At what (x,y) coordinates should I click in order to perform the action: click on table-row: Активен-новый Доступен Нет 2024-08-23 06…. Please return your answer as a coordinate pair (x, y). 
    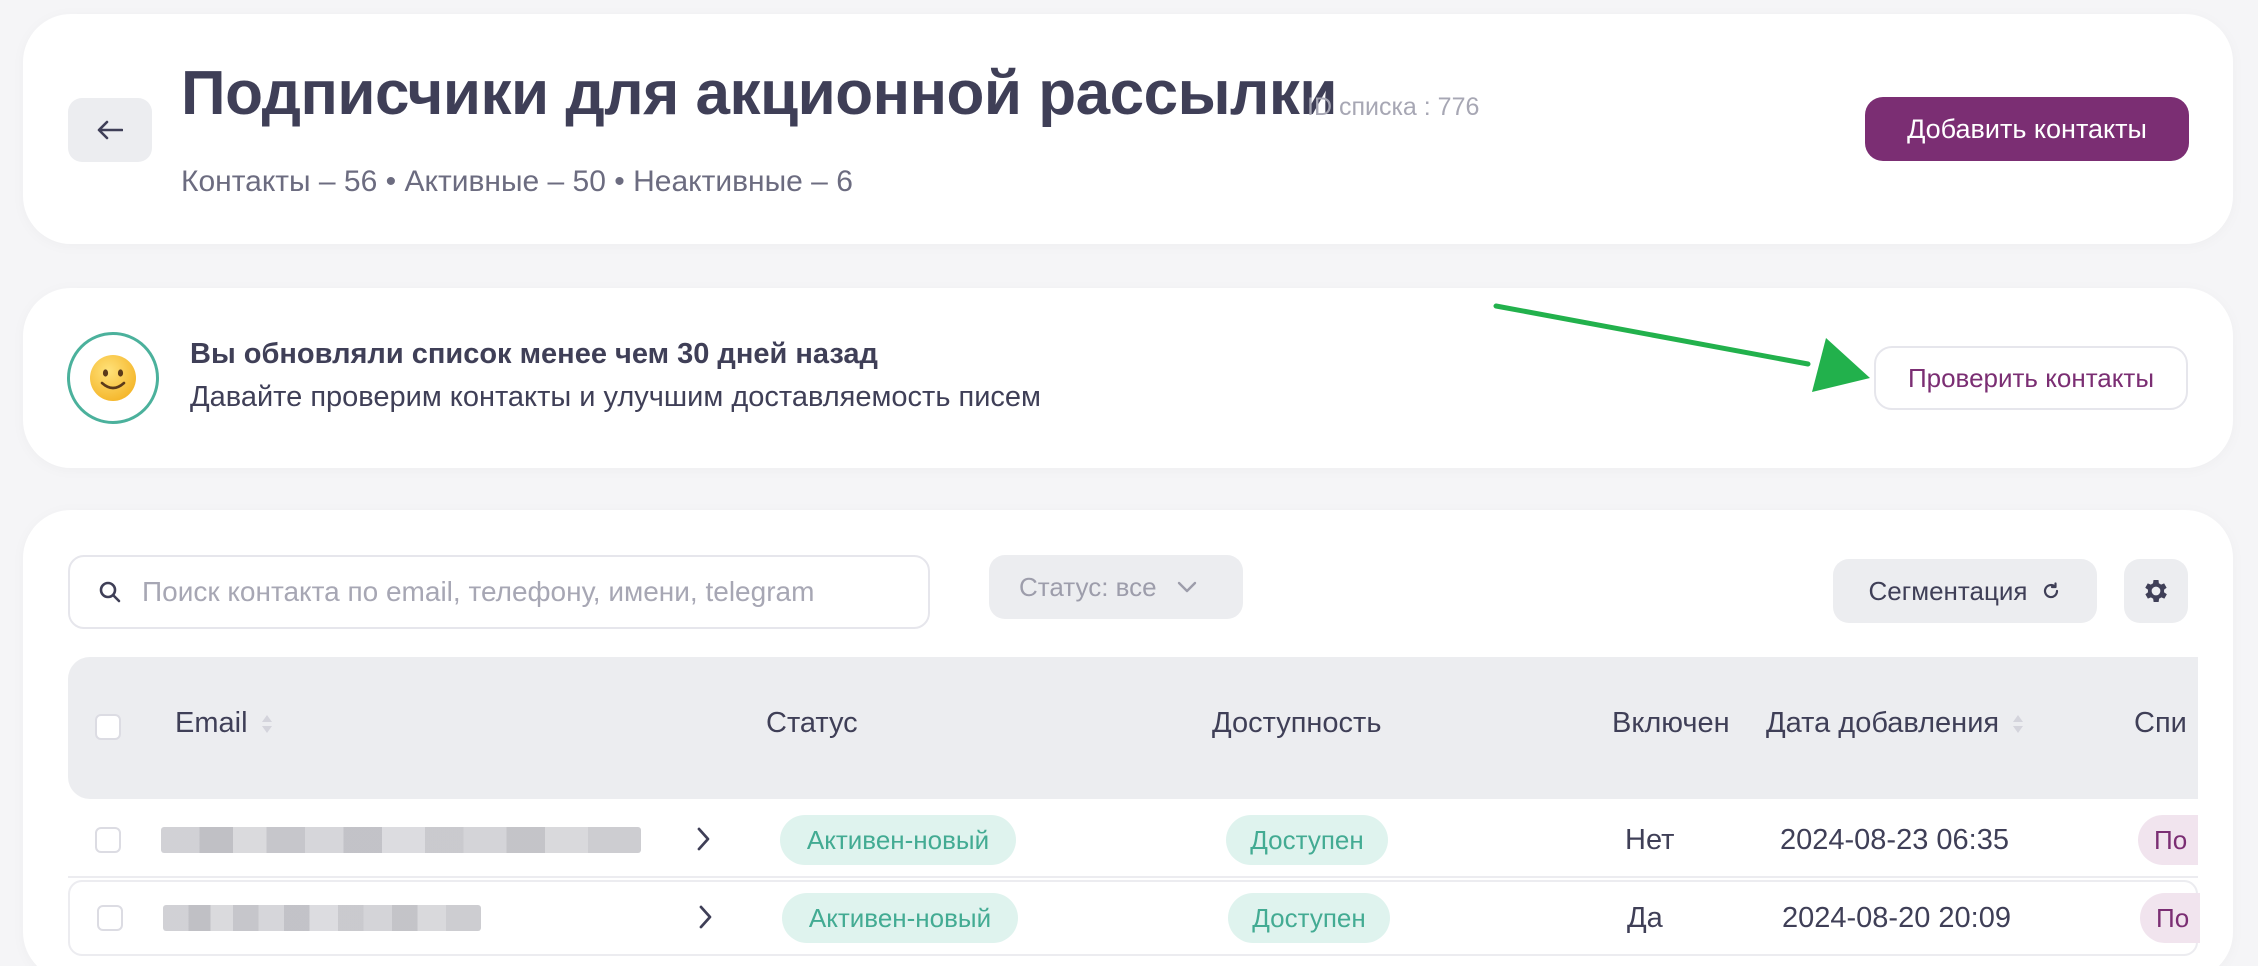
    Looking at the image, I should click on (1133, 840).